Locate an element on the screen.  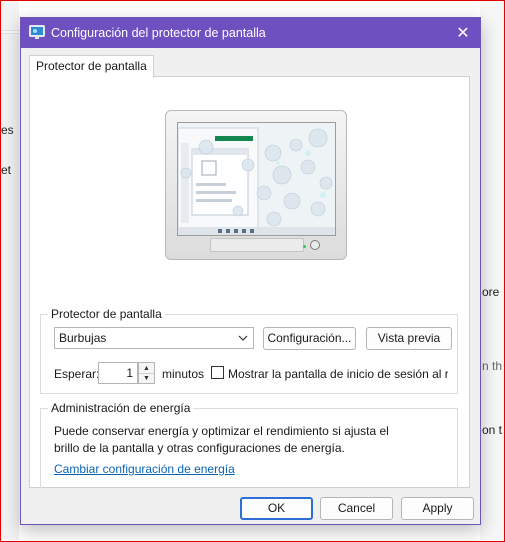
preview-monitor is located at coordinates (256, 185).